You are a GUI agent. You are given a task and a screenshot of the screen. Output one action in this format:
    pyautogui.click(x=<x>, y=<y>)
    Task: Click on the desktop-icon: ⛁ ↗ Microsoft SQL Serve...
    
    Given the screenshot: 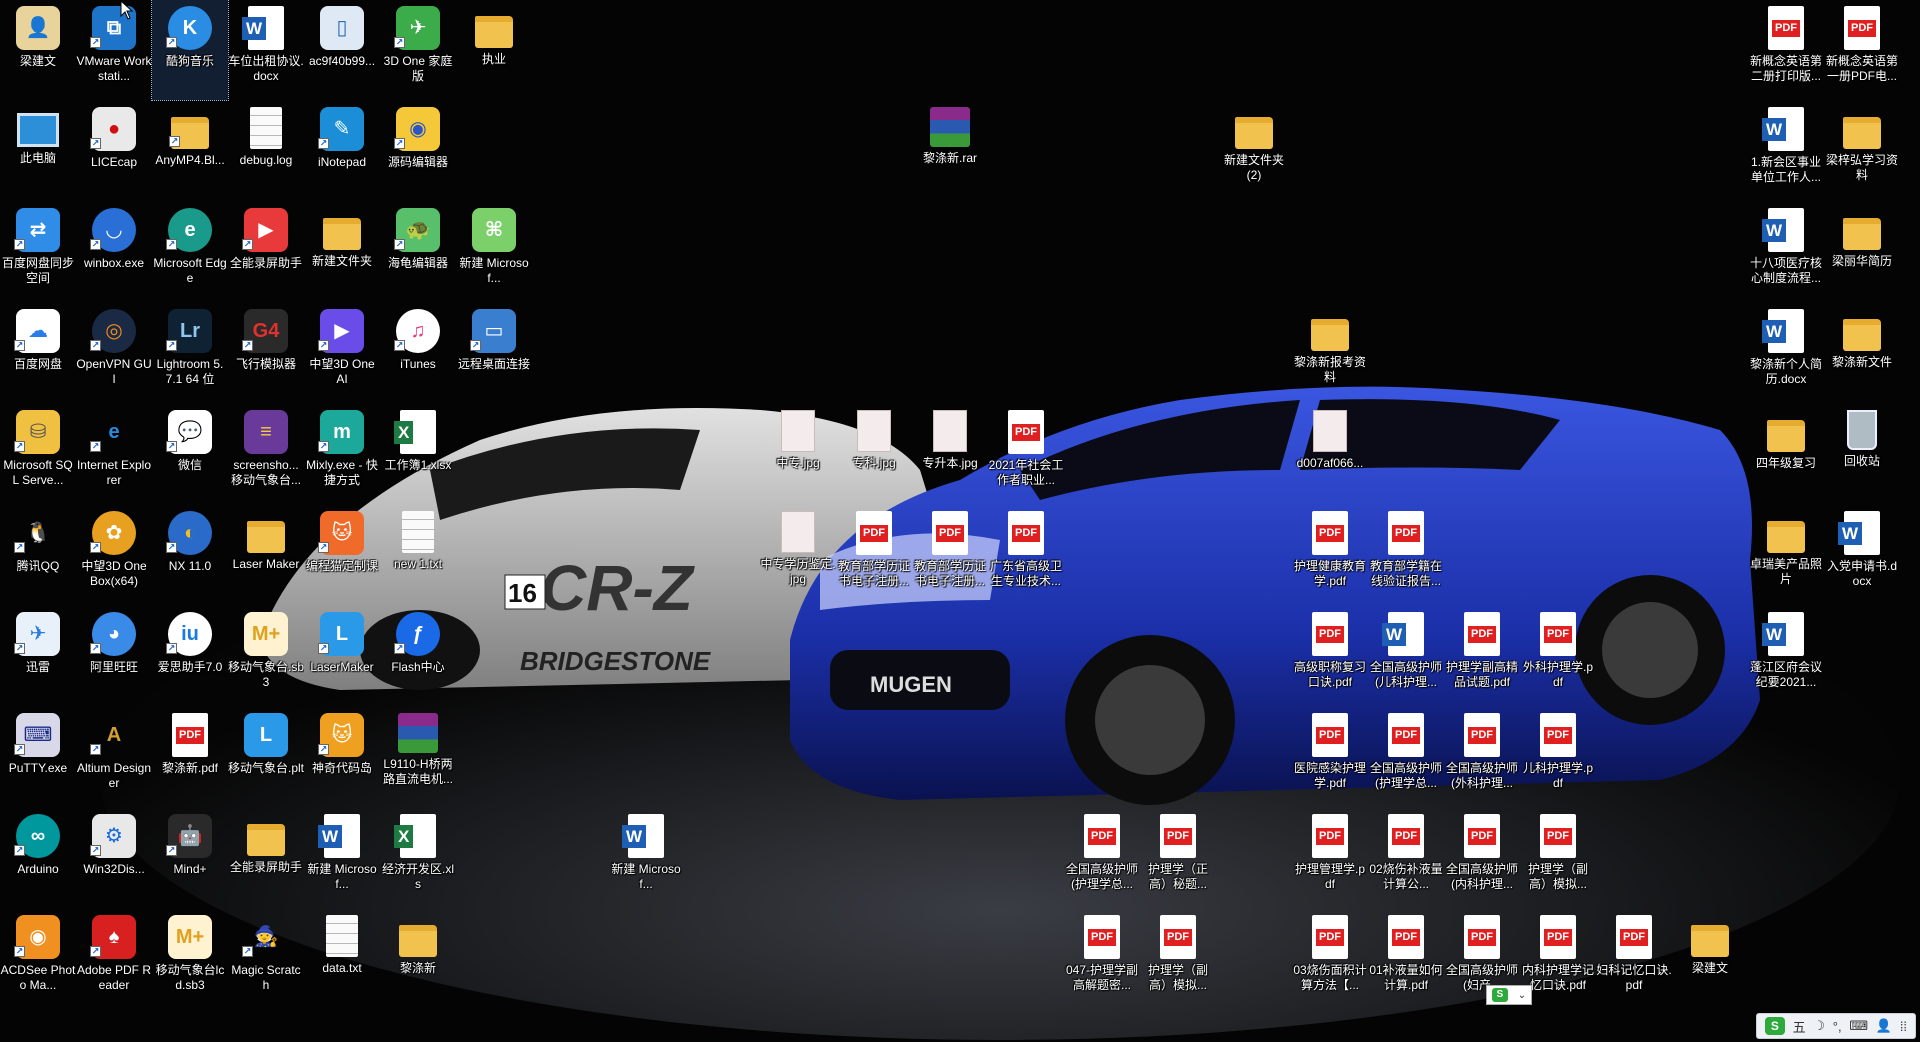 What is the action you would take?
    pyautogui.click(x=38, y=454)
    